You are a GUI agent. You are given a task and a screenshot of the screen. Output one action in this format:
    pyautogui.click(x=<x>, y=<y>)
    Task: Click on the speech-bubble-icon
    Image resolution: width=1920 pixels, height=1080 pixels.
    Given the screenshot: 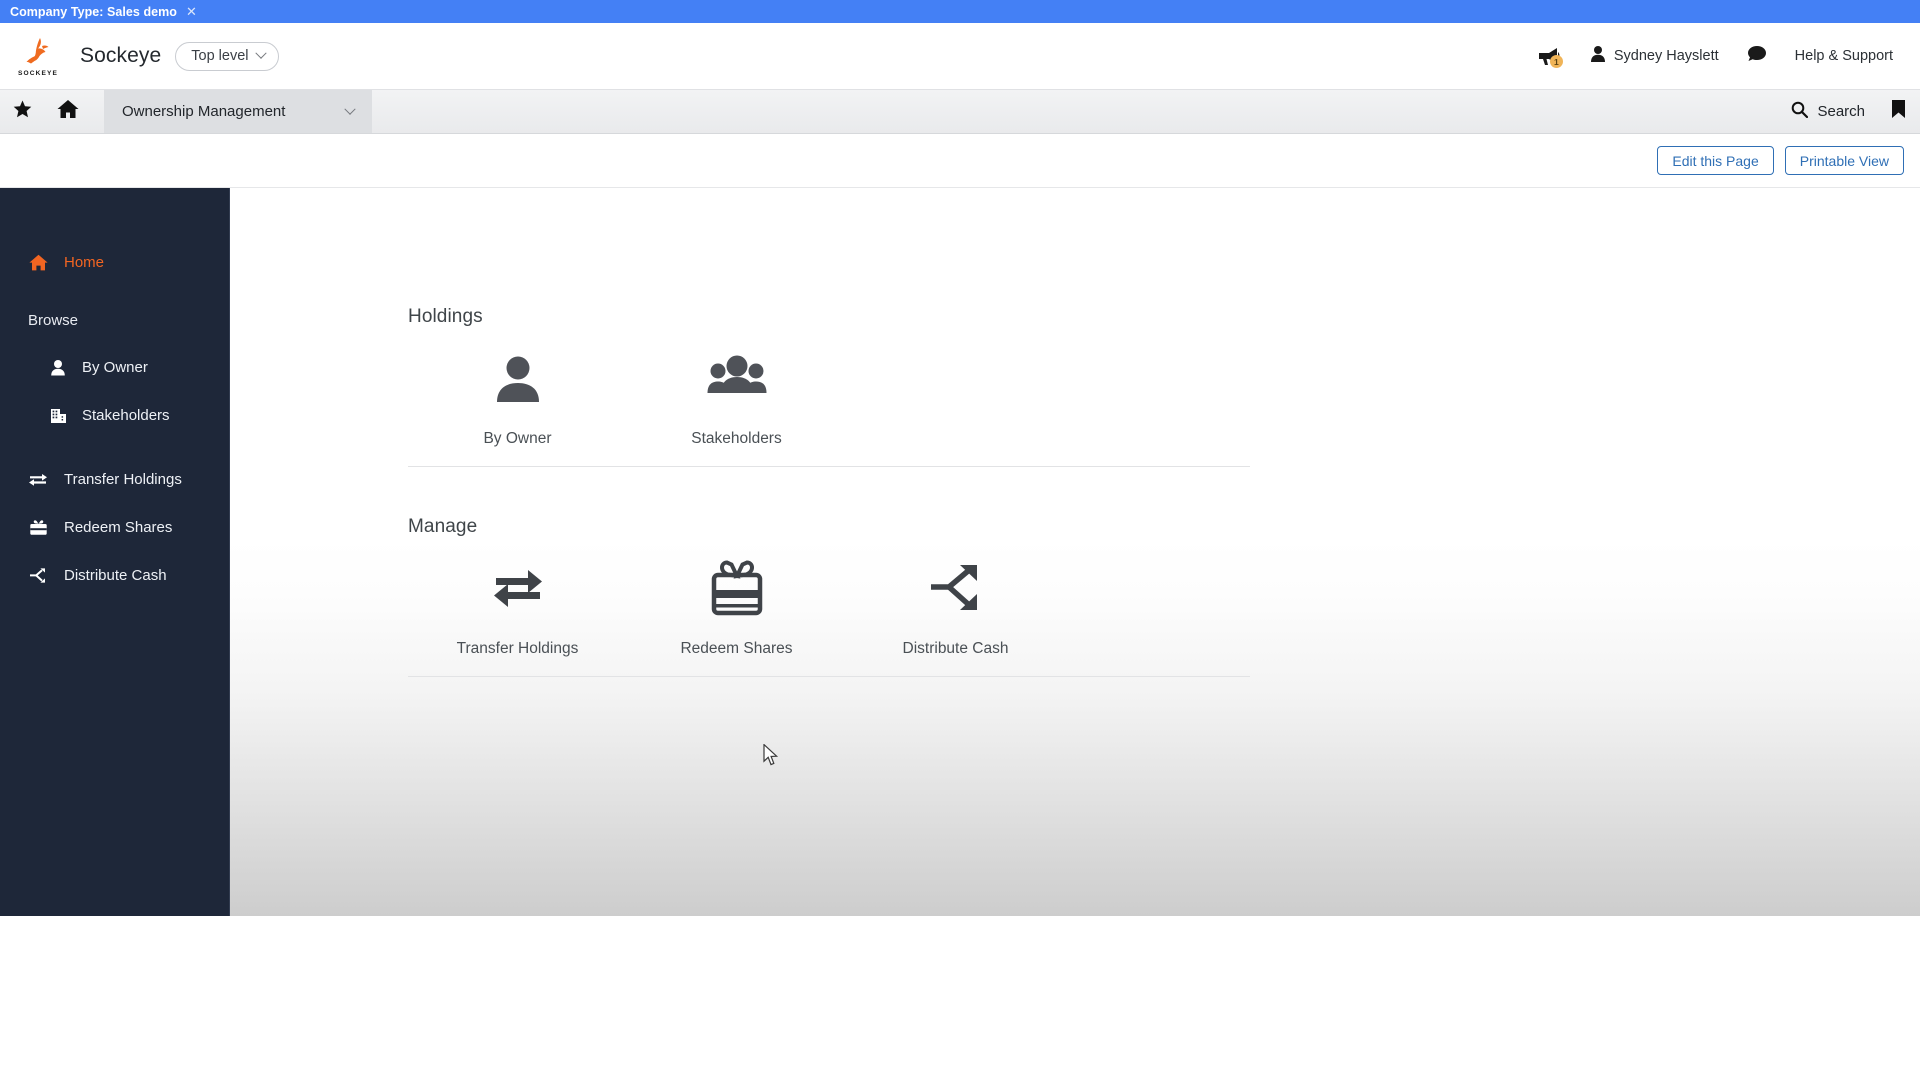 What is the action you would take?
    pyautogui.click(x=1757, y=56)
    